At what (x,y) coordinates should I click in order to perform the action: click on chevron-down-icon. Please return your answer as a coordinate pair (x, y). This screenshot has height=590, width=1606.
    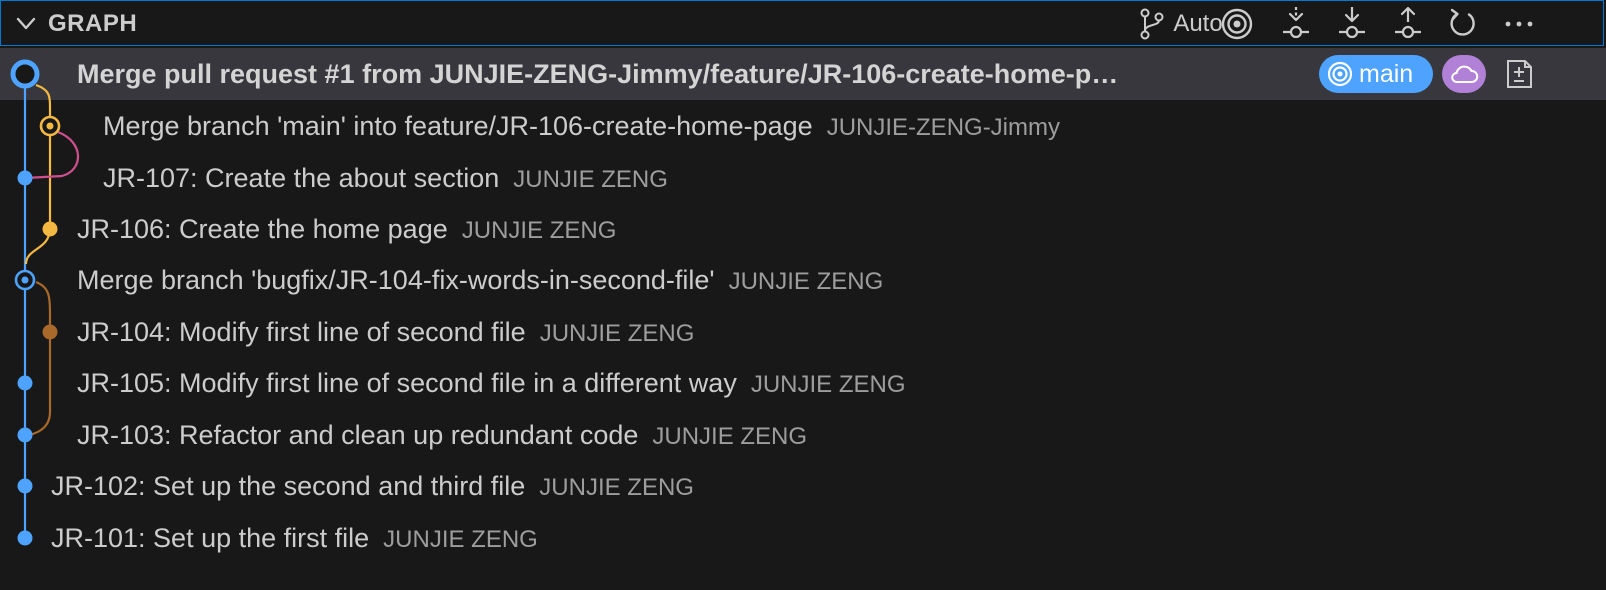
    Looking at the image, I should click on (26, 26).